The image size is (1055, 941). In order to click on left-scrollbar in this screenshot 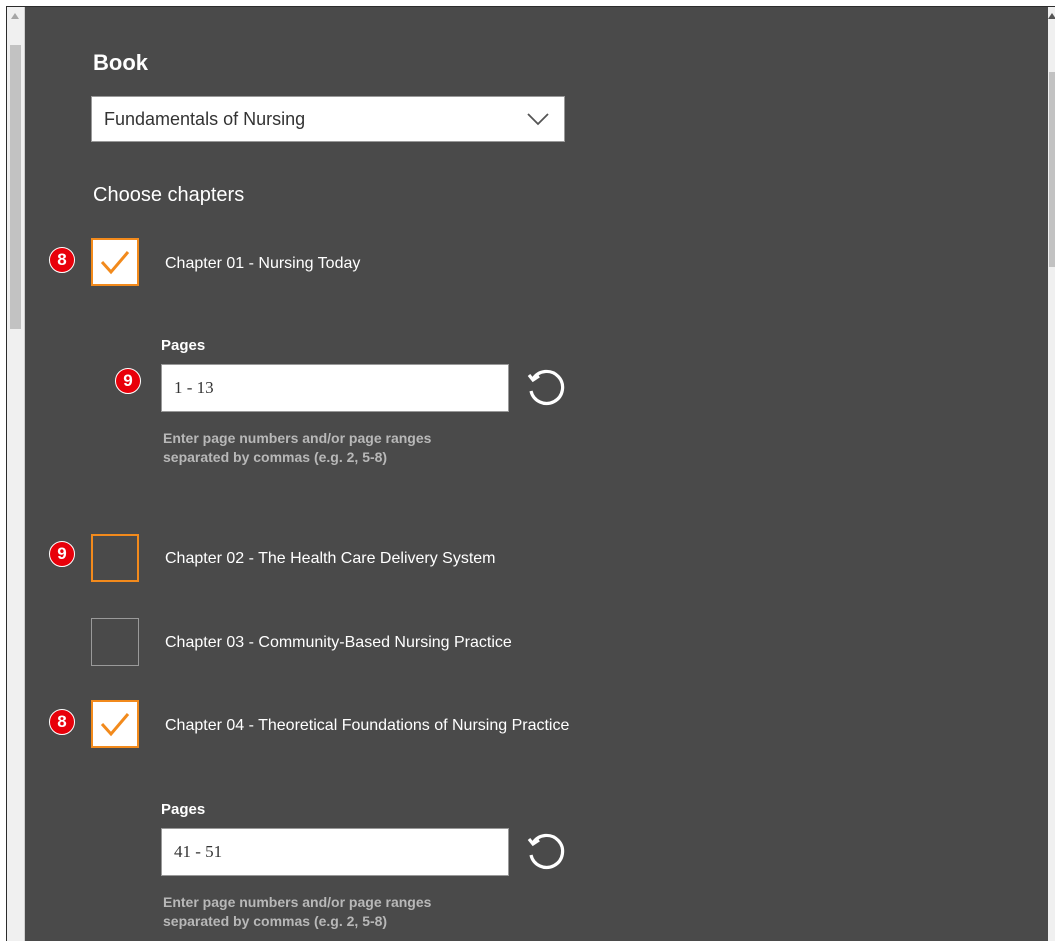, I will do `click(16, 474)`.